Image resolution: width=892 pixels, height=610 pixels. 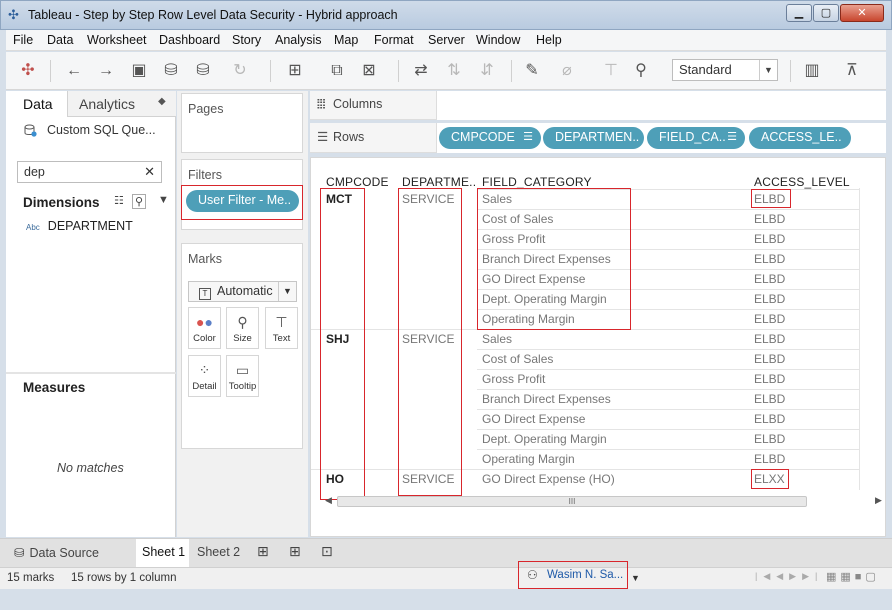 I want to click on duplicate-sheet-icon: ⧉, so click(x=337, y=71).